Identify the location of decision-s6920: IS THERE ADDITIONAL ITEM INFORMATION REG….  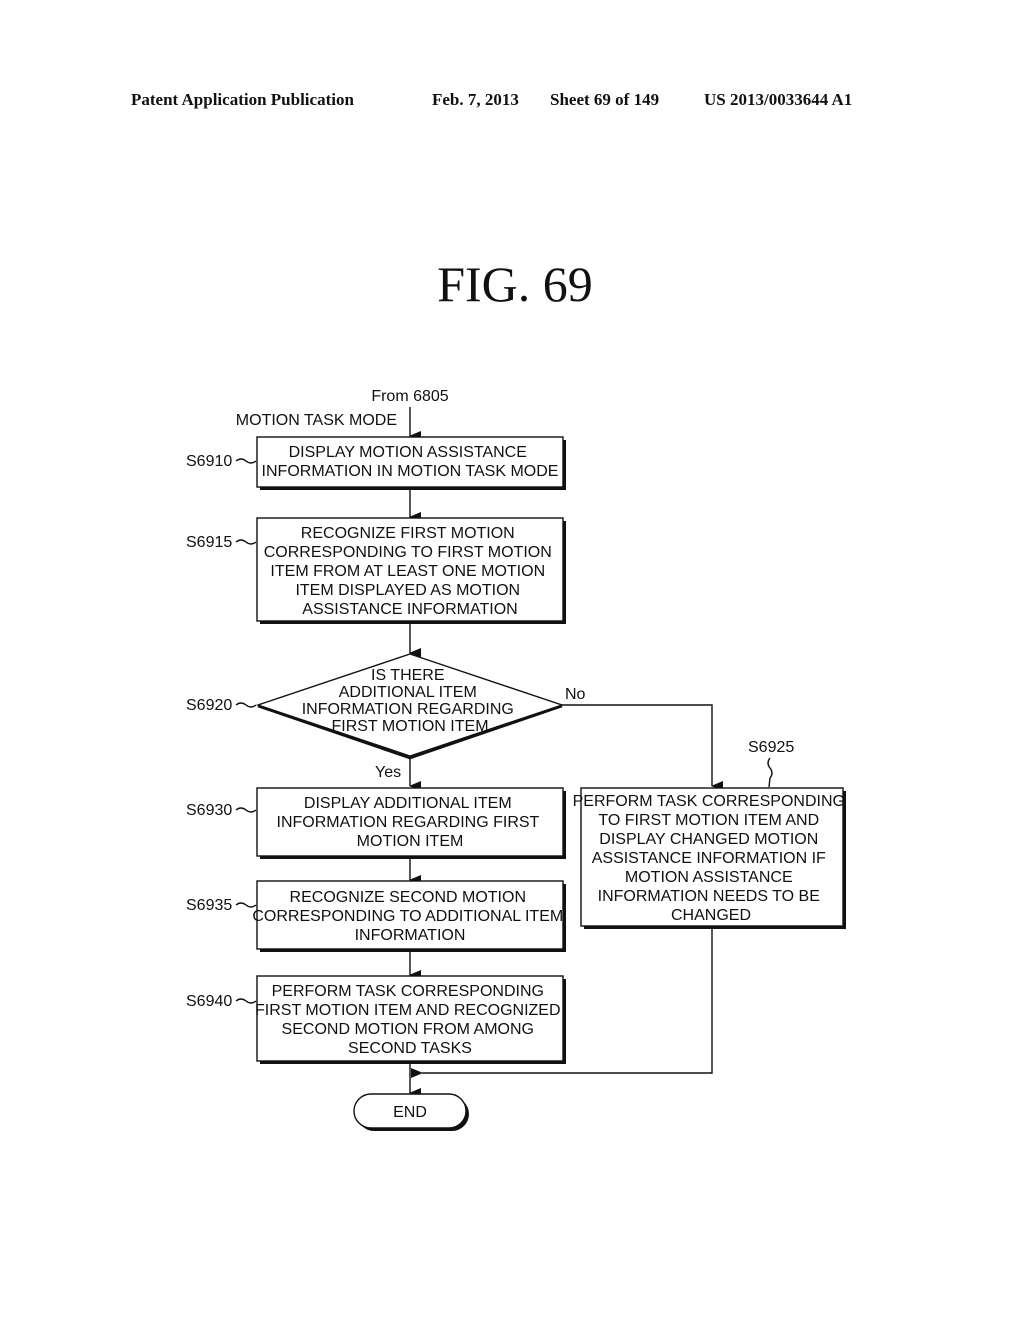
(375, 706).